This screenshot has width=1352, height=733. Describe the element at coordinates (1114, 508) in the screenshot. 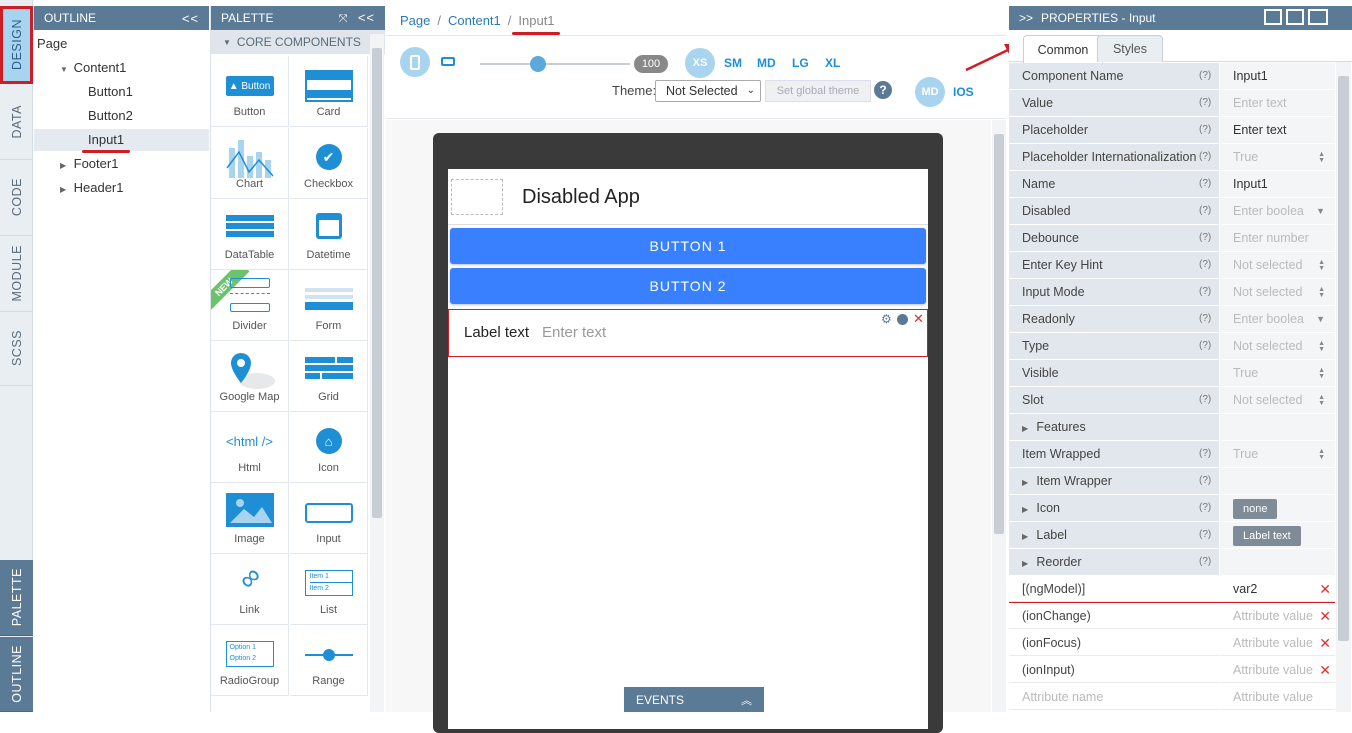

I see `property-label: ▶ Icon` at that location.